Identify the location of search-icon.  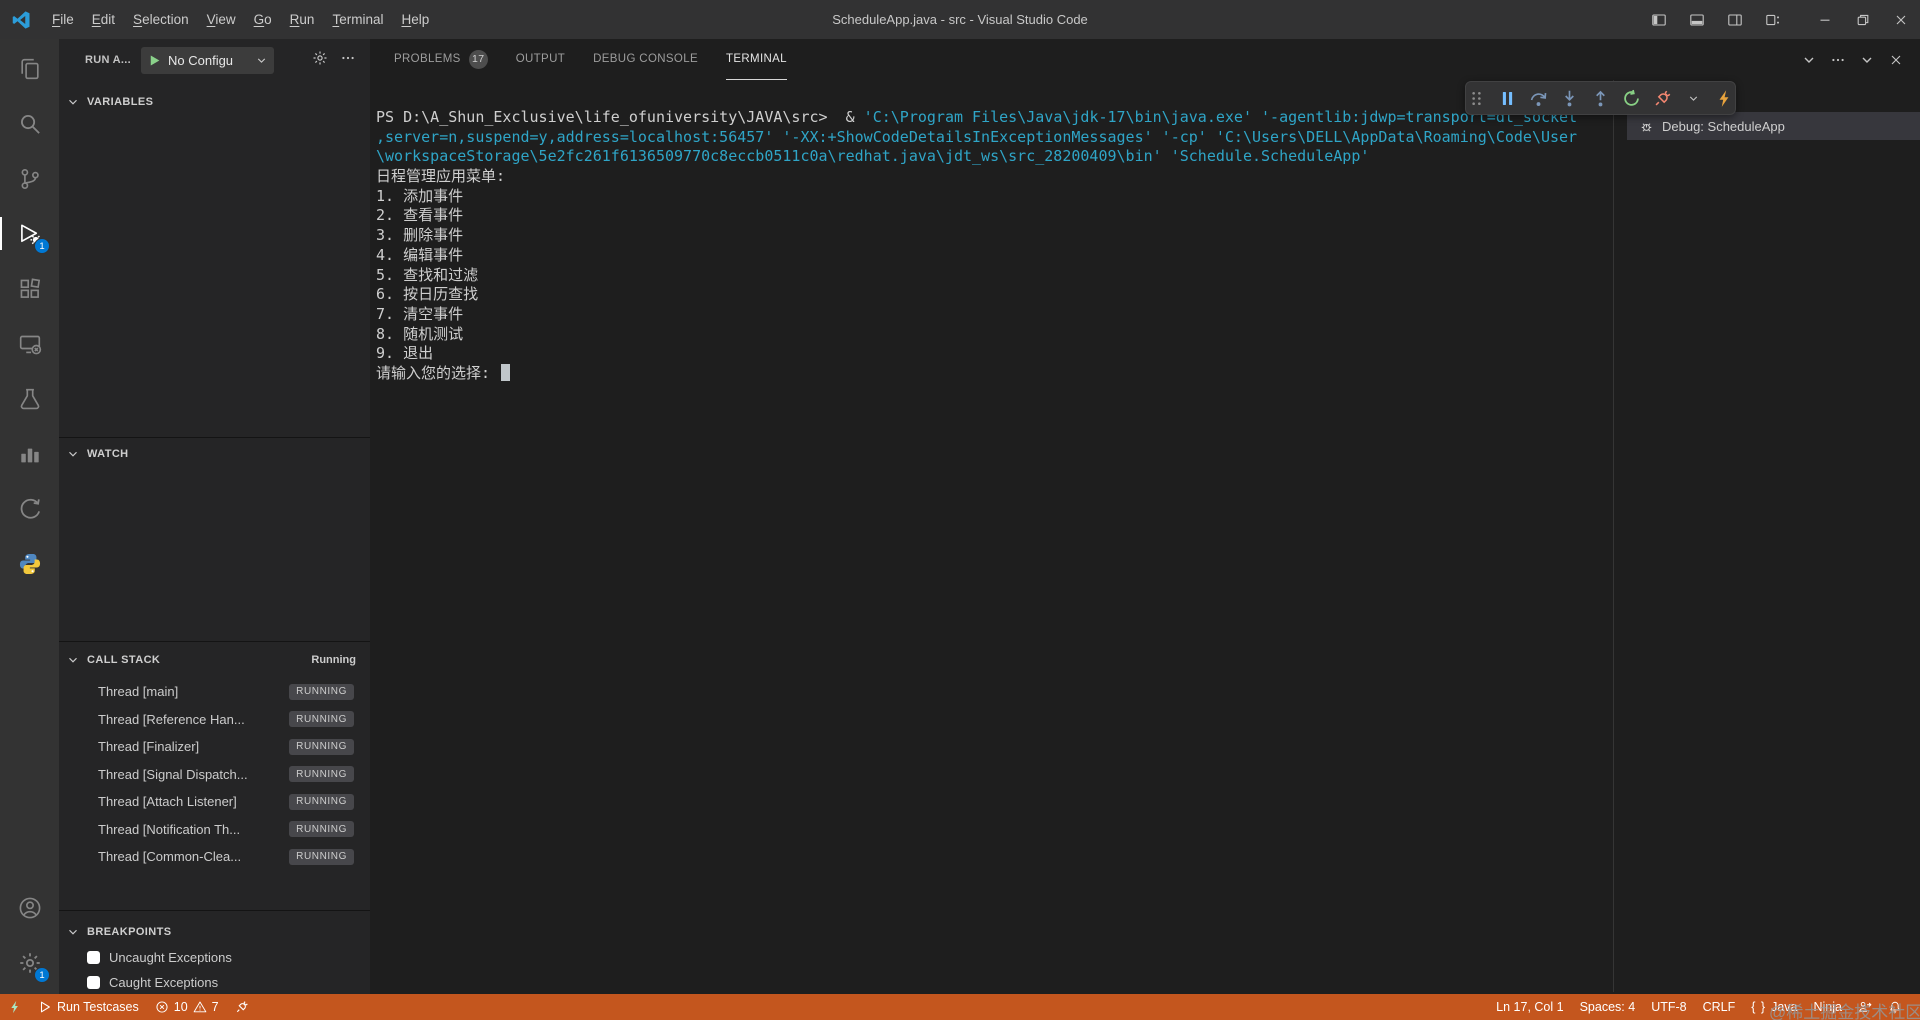
(30, 124).